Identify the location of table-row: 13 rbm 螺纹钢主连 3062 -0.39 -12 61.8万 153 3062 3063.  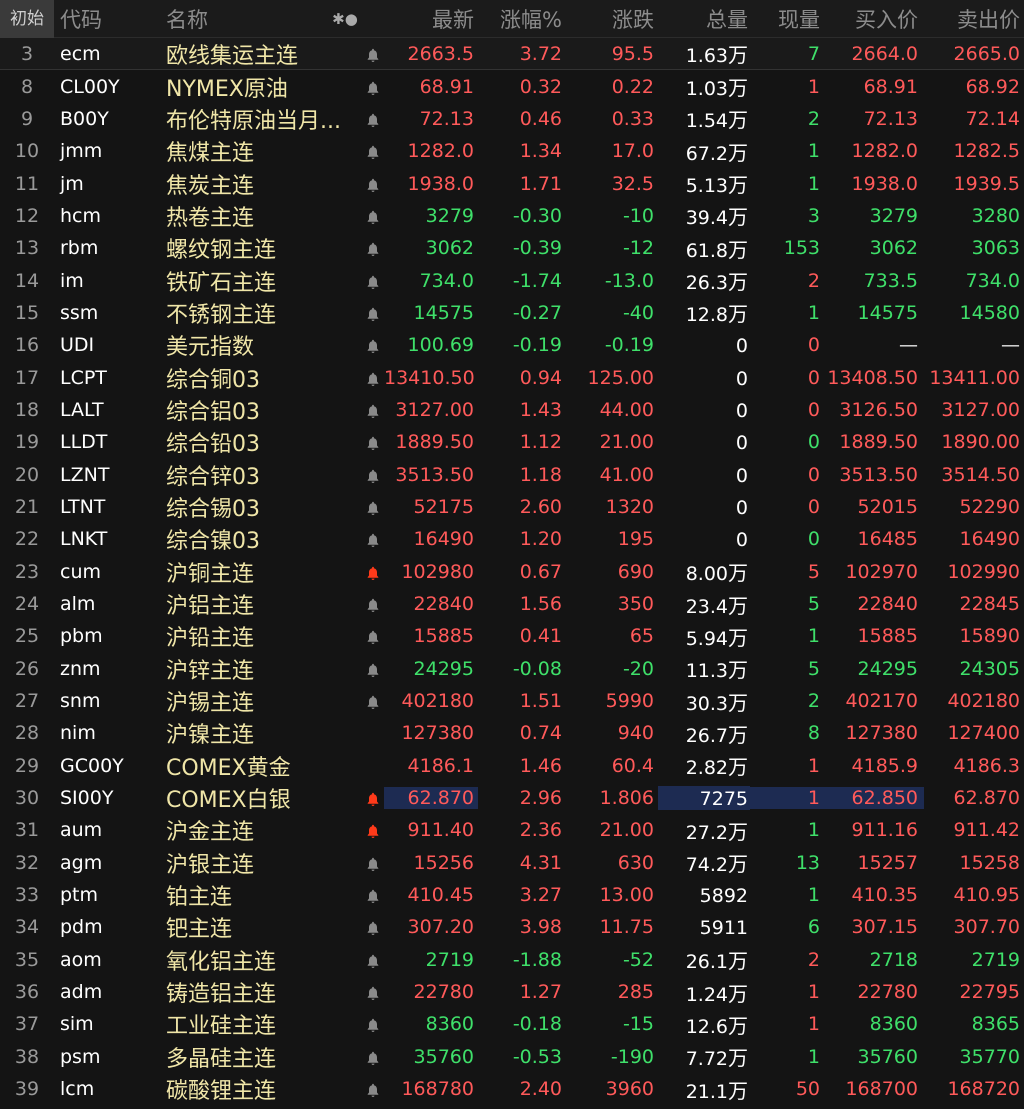
(512, 248).